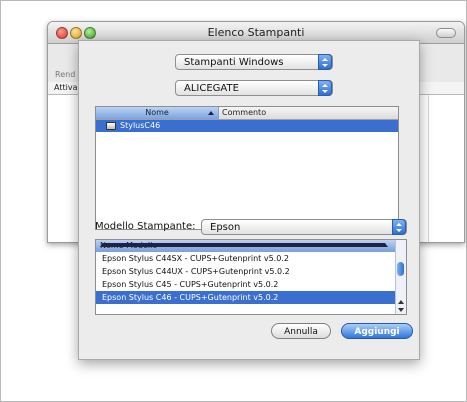 This screenshot has height=402, width=467. I want to click on toolbar-label: Rend, so click(65, 74).